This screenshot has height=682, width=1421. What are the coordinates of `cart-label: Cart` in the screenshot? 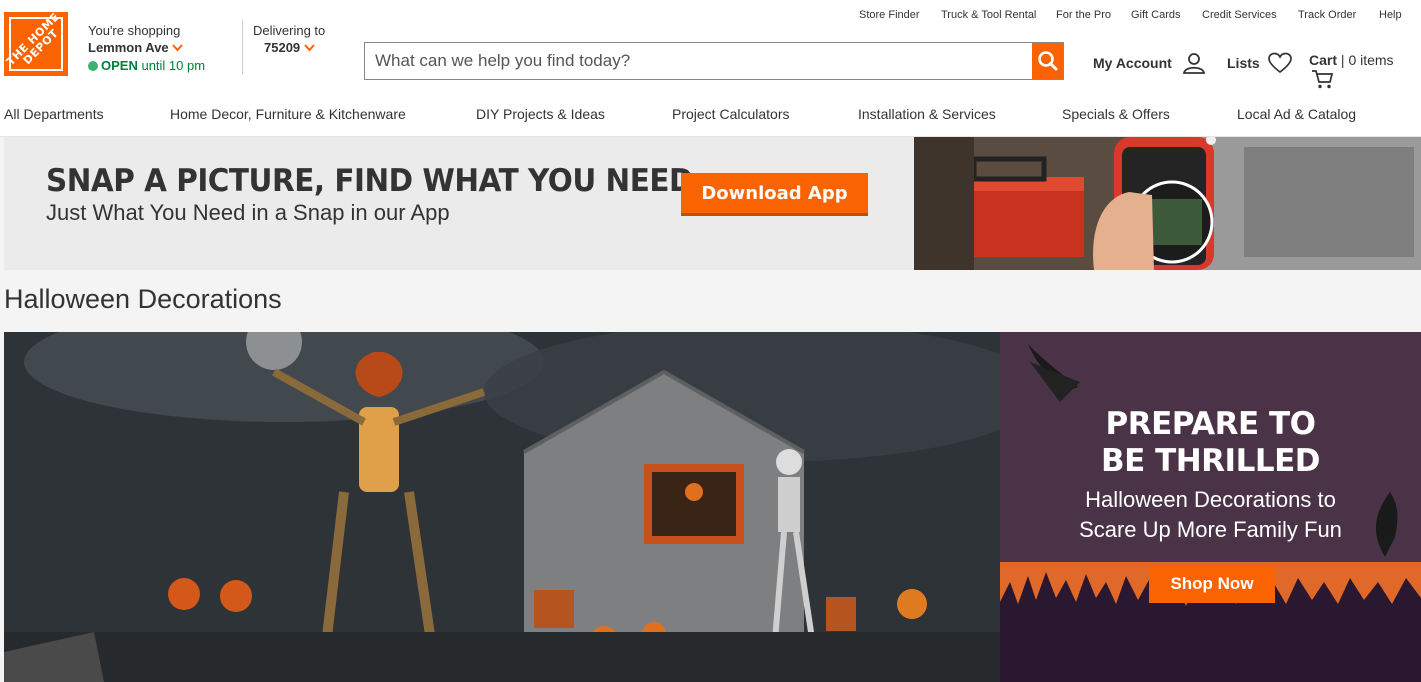 It's located at (1323, 60).